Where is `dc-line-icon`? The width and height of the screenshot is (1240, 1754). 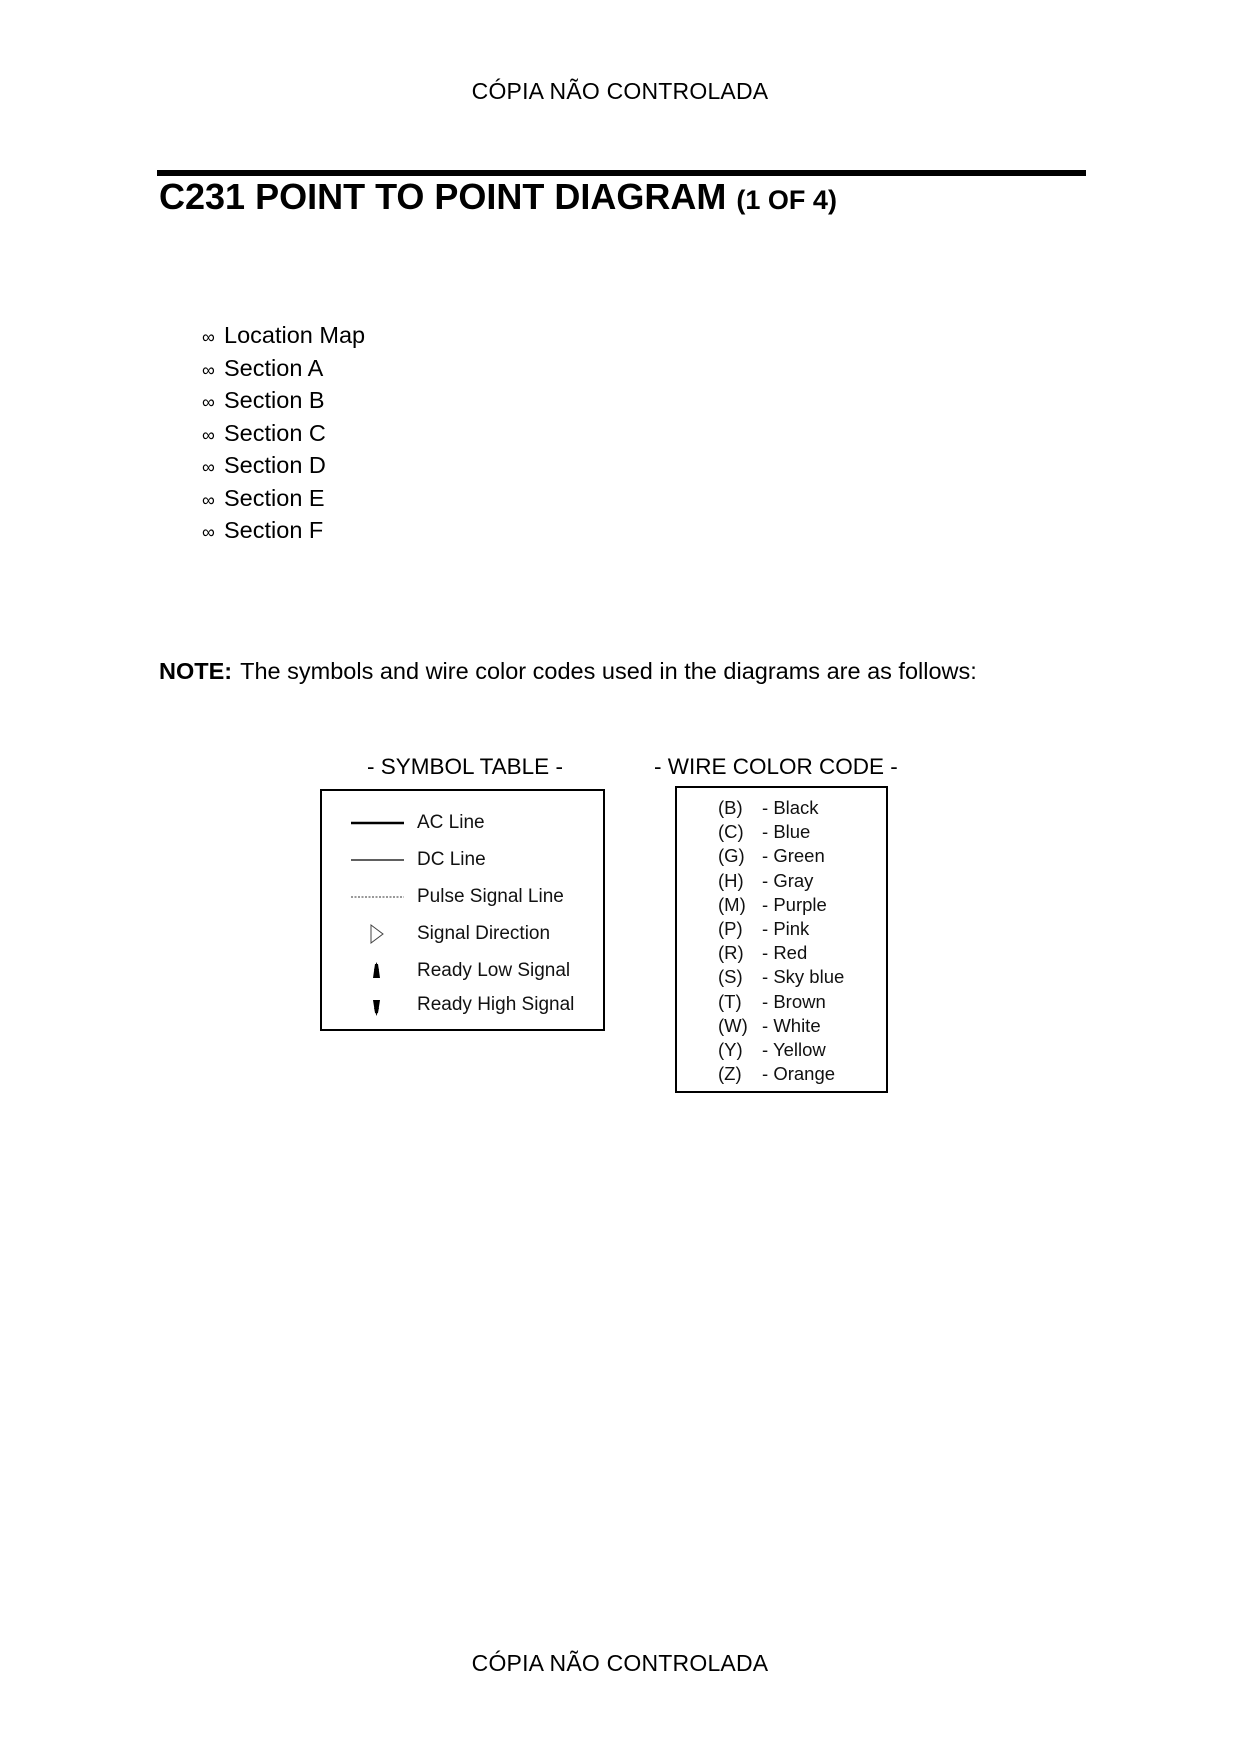
dc-line-icon is located at coordinates (377, 860).